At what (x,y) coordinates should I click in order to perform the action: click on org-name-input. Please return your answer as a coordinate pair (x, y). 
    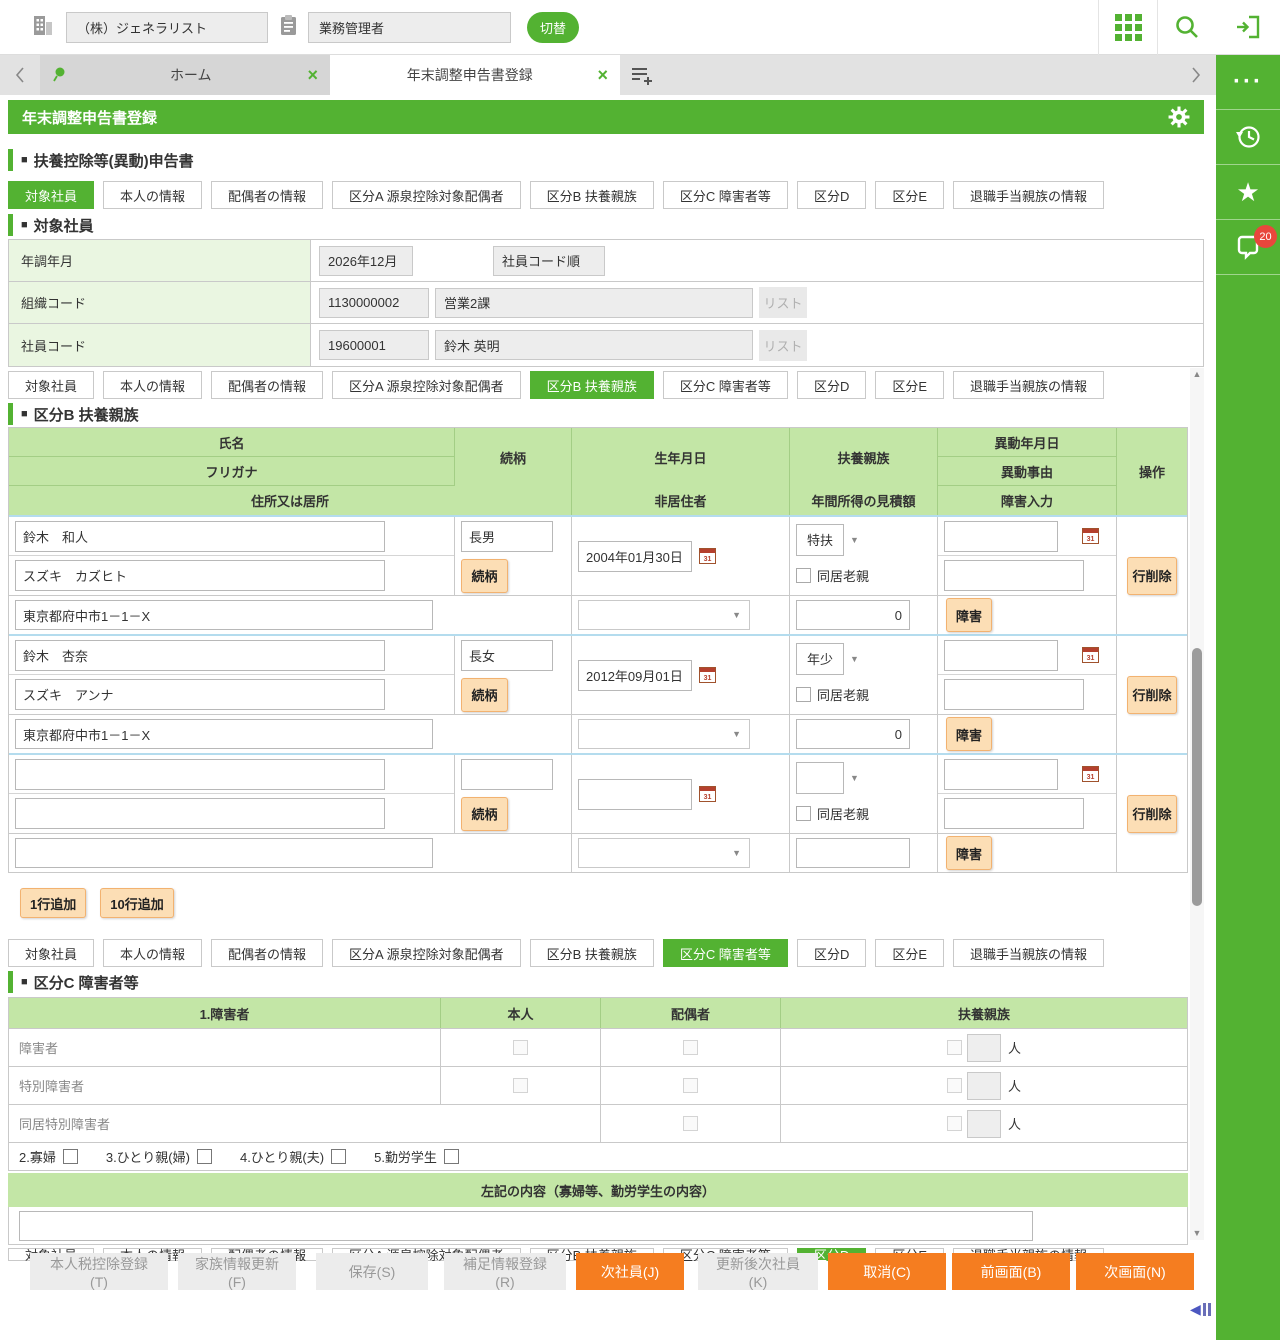
    Looking at the image, I should click on (594, 302).